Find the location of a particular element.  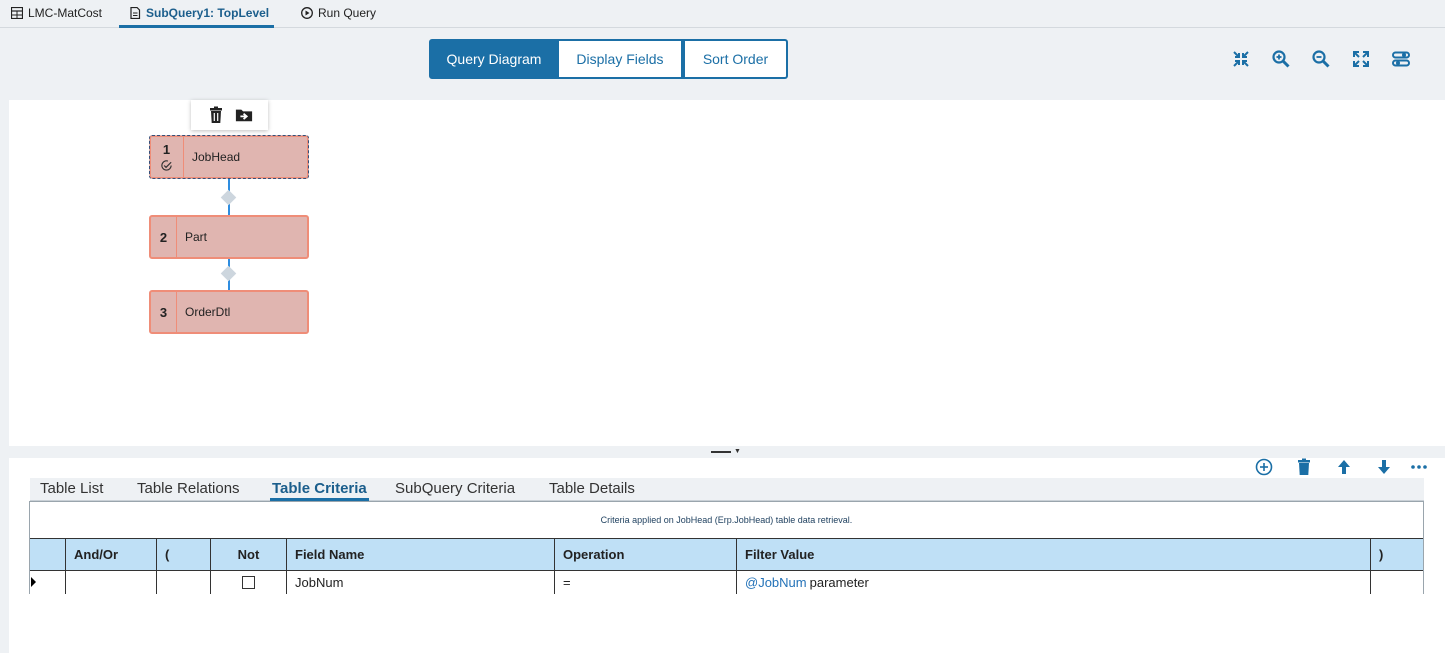

cell-open-paren is located at coordinates (184, 582).